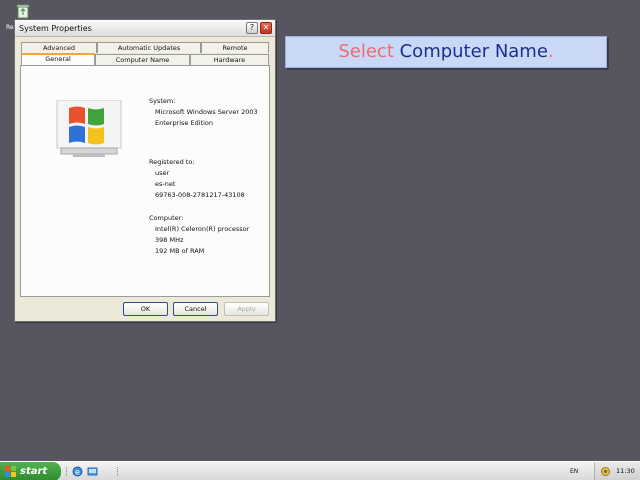  Describe the element at coordinates (10, 27) in the screenshot. I see `recycle-bin-label: Re` at that location.